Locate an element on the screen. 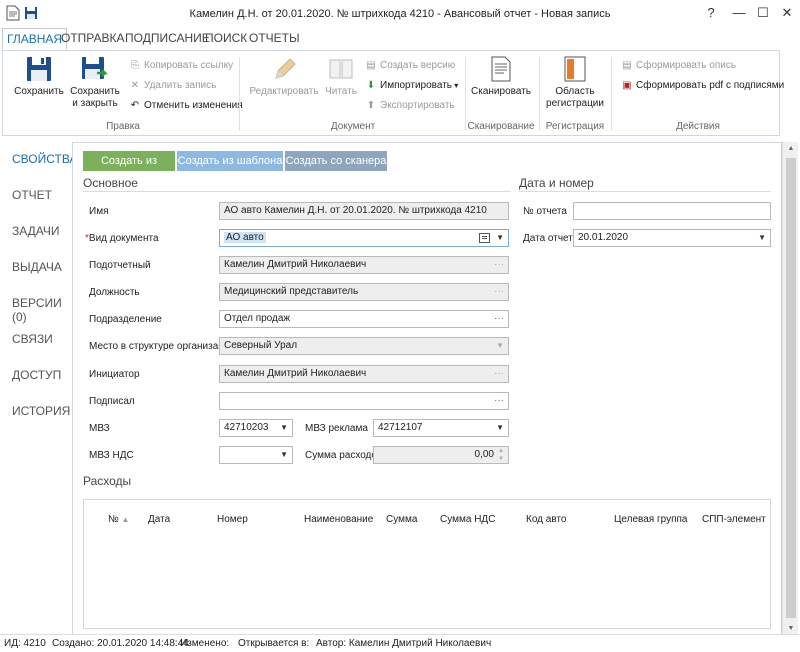 This screenshot has height=652, width=800. delete-record-label: Удалить запись is located at coordinates (180, 85).